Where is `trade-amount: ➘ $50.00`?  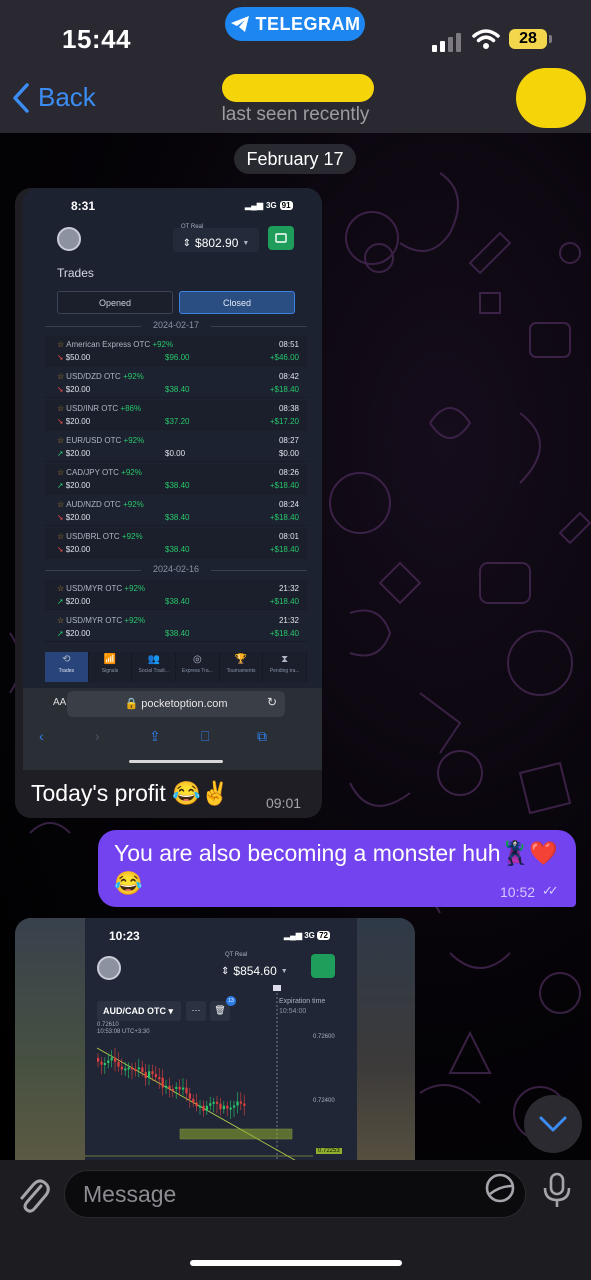 trade-amount: ➘ $50.00 is located at coordinates (73, 357).